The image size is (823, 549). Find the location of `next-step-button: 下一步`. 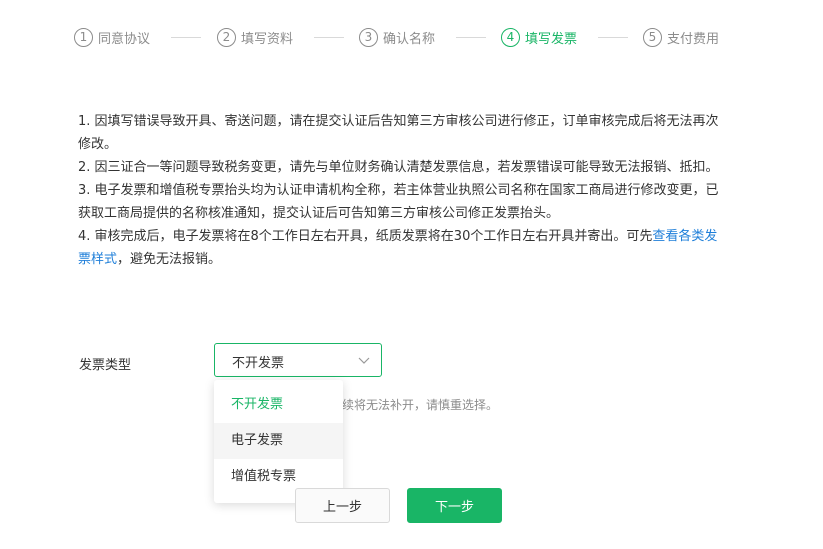

next-step-button: 下一步 is located at coordinates (454, 505).